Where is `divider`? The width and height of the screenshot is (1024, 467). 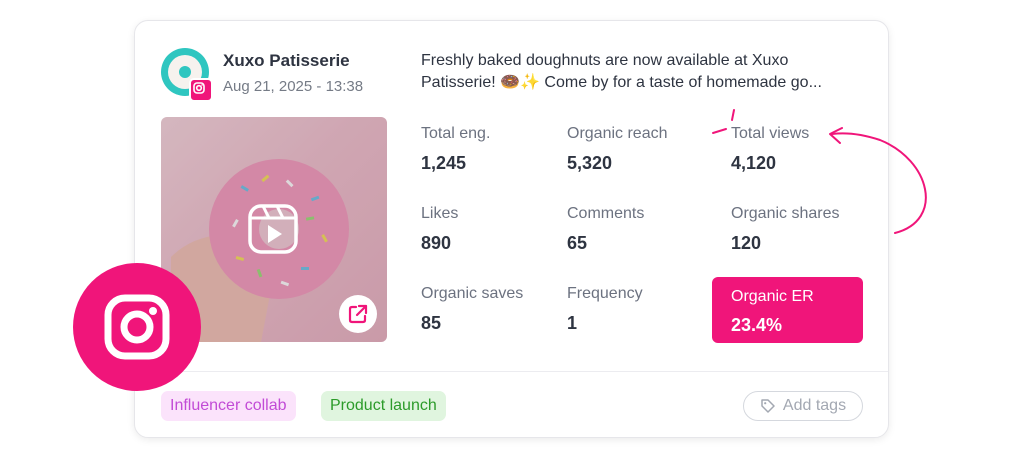
divider is located at coordinates (511, 371).